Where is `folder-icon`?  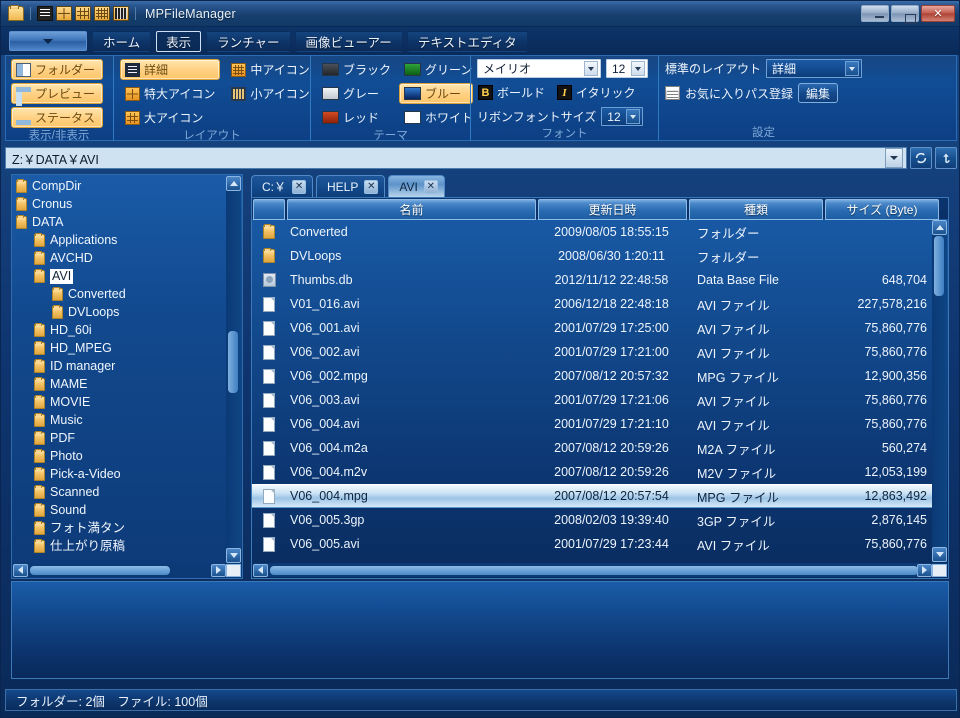
folder-icon is located at coordinates (16, 13).